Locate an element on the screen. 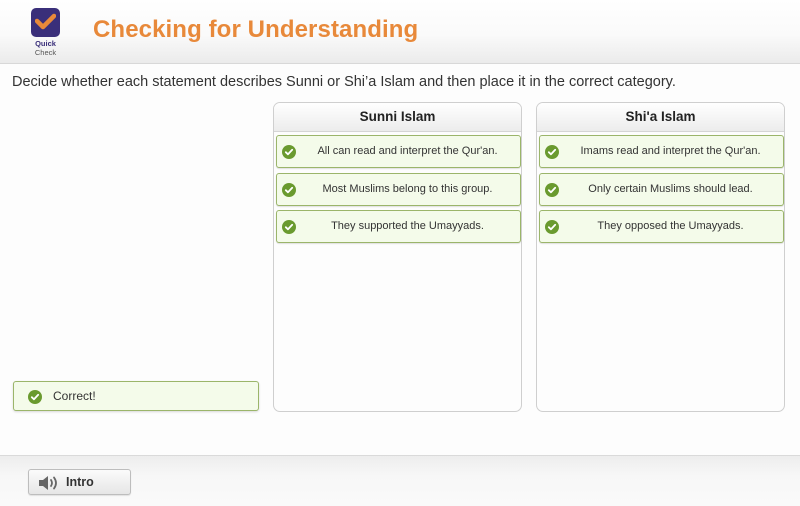 The width and height of the screenshot is (800, 506). statement-card: Most Muslims belong to this group. is located at coordinates (398, 189).